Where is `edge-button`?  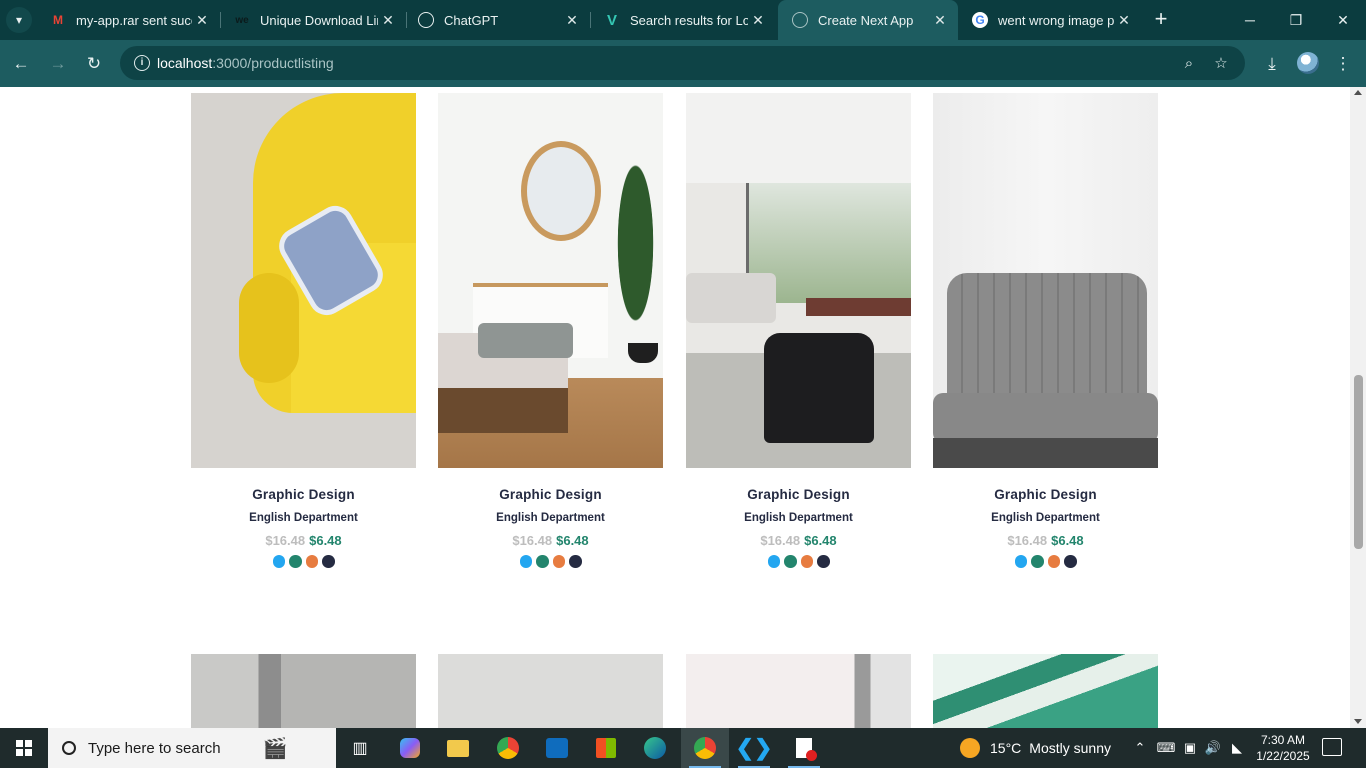
edge-button is located at coordinates (655, 748).